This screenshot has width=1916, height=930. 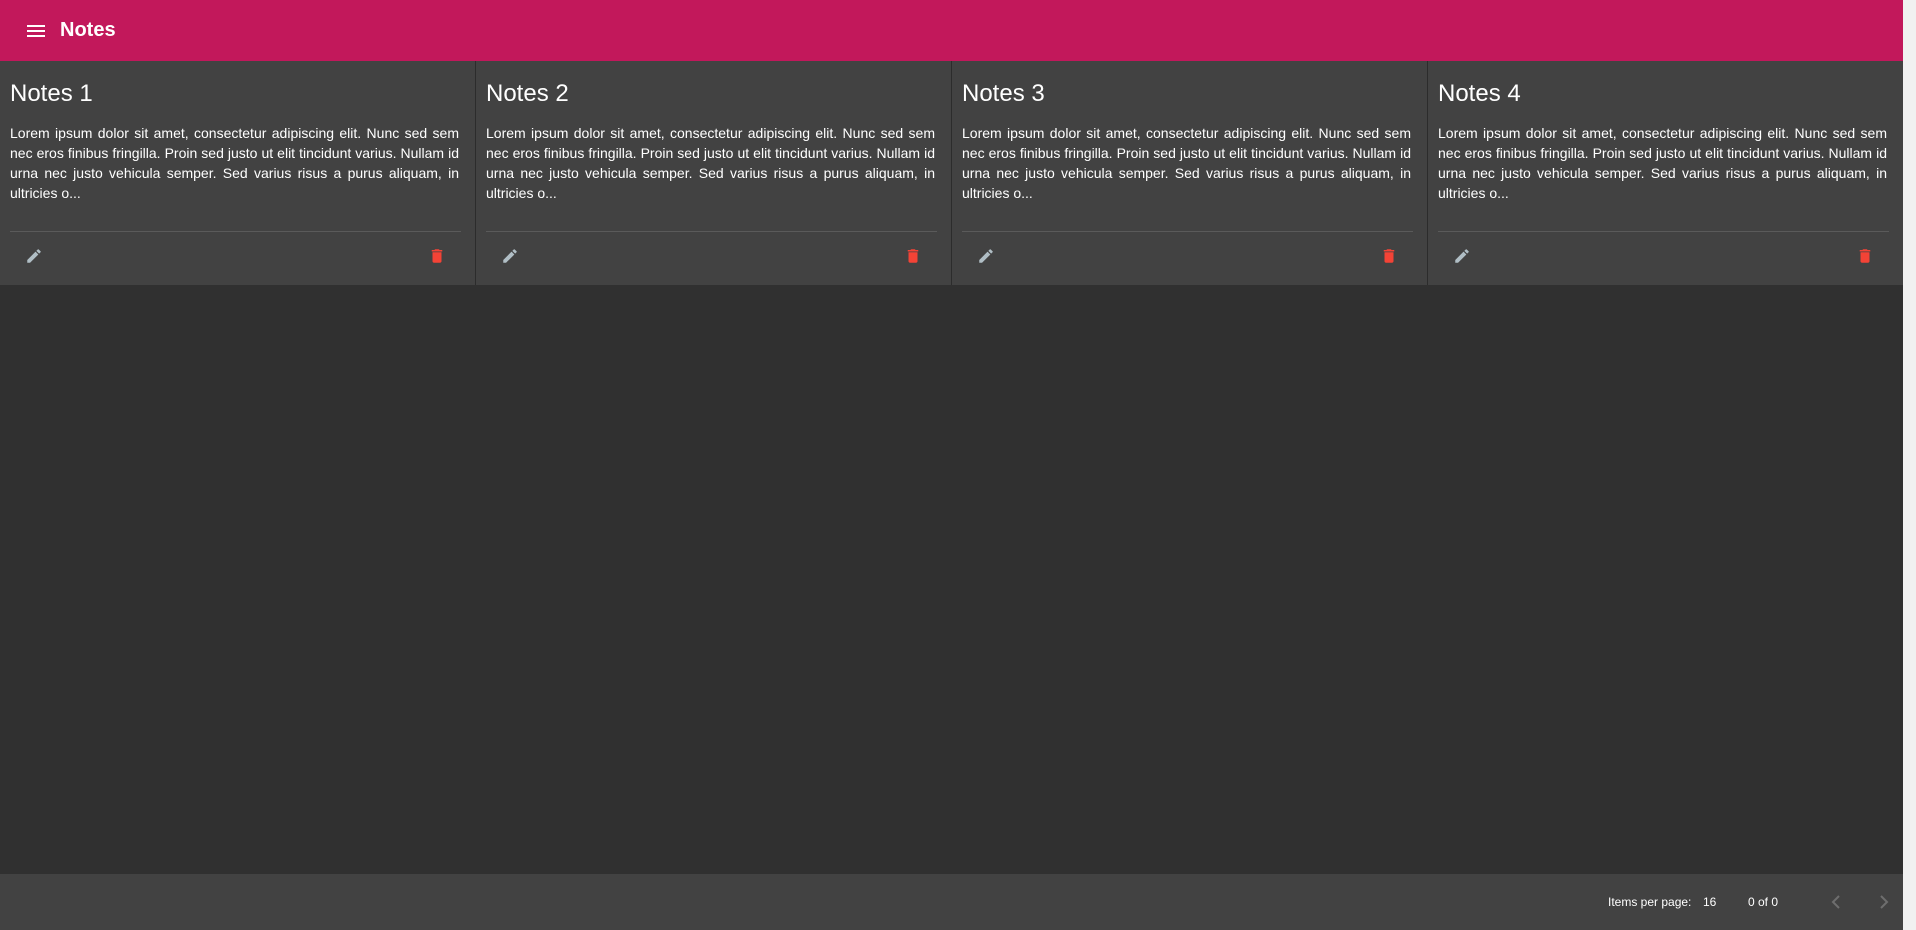 I want to click on app-title: Notes, so click(x=88, y=30).